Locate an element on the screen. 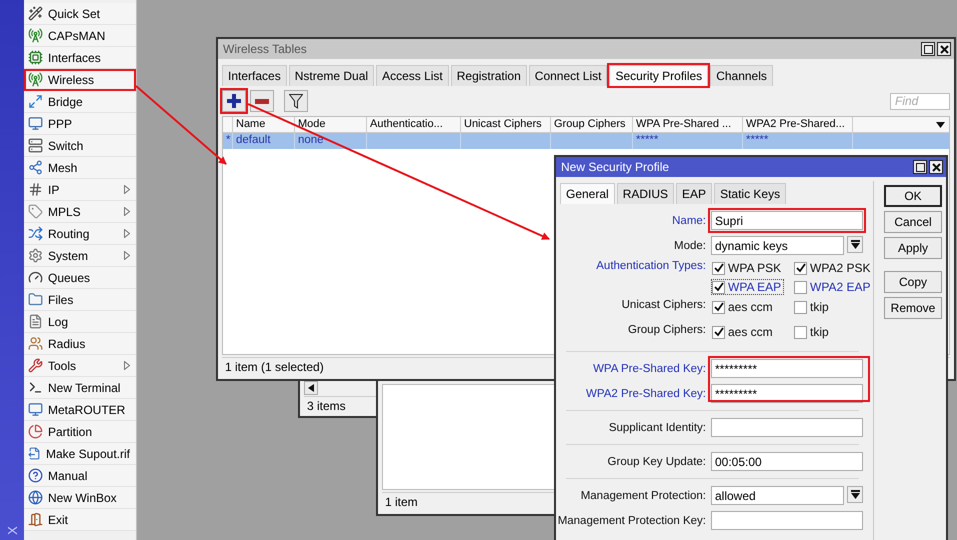 The width and height of the screenshot is (957, 540). tab: Connect List is located at coordinates (568, 75).